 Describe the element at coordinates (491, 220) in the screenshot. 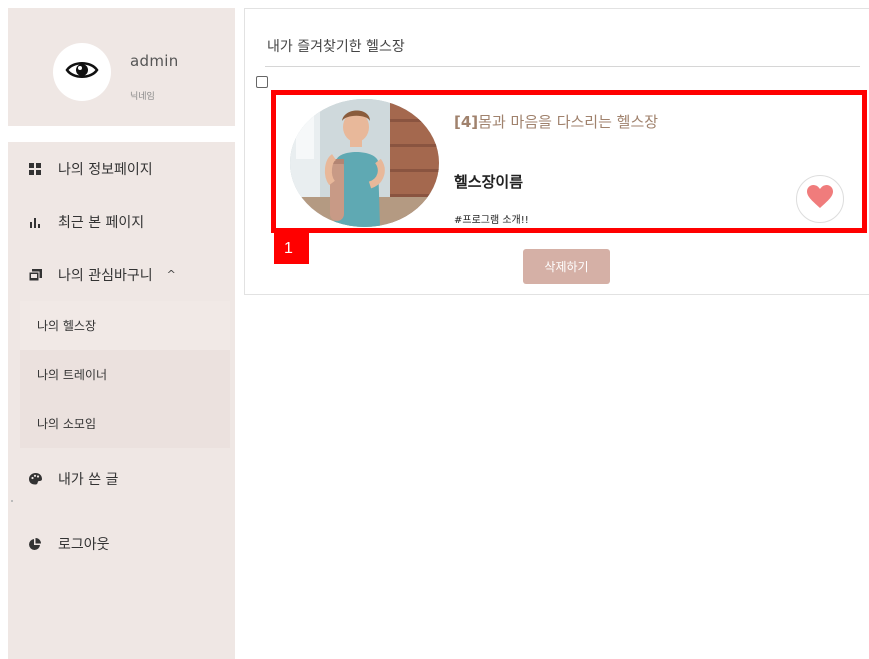

I see `gym-tag: #프로그램 소개!!` at that location.